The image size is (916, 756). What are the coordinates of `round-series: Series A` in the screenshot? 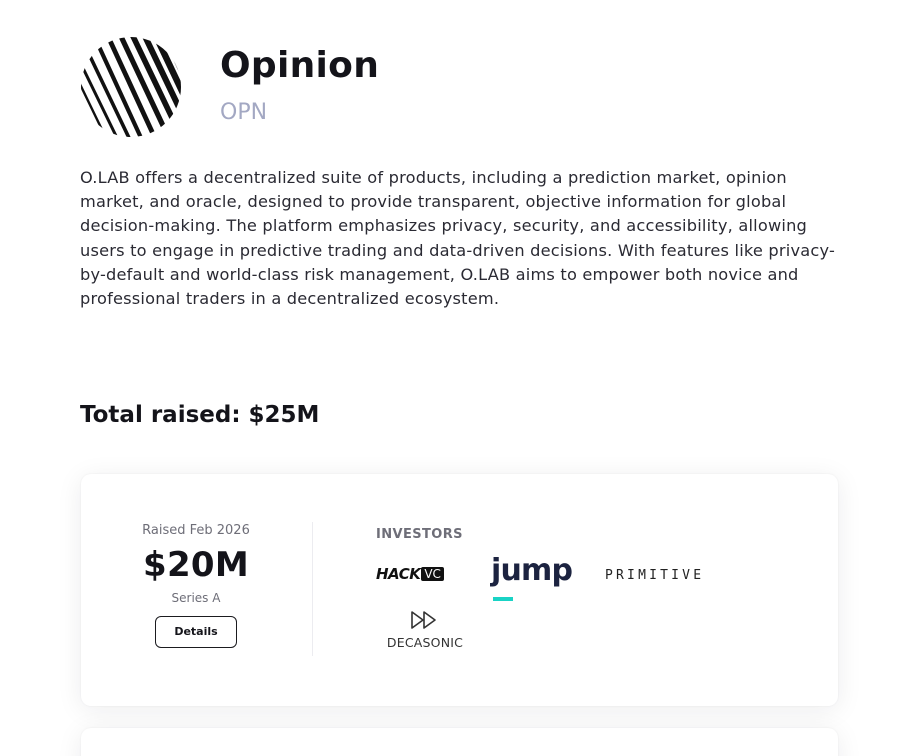 It's located at (196, 598).